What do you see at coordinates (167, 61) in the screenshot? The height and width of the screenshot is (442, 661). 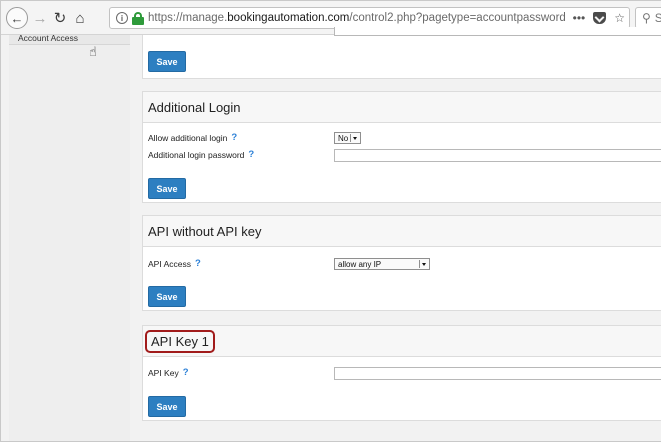 I see `save-button-top: Save` at bounding box center [167, 61].